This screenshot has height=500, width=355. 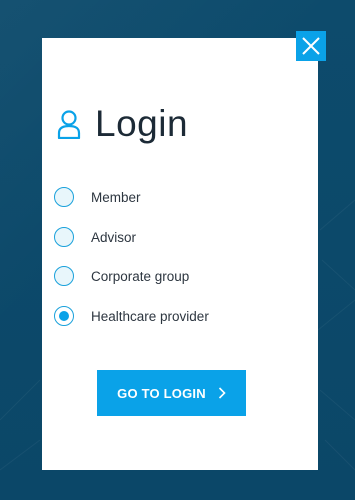 I want to click on go-to-login-label: GO TO LOGIN, so click(x=161, y=393).